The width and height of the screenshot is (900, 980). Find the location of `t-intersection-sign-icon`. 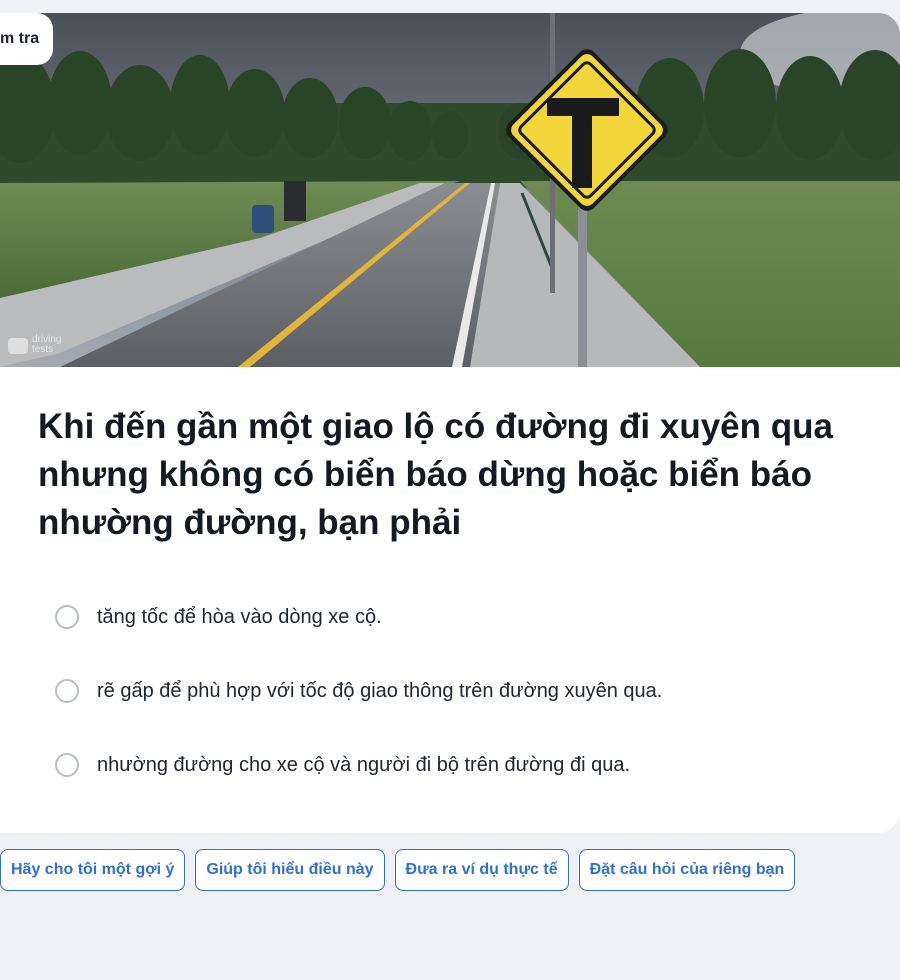

t-intersection-sign-icon is located at coordinates (587, 130).